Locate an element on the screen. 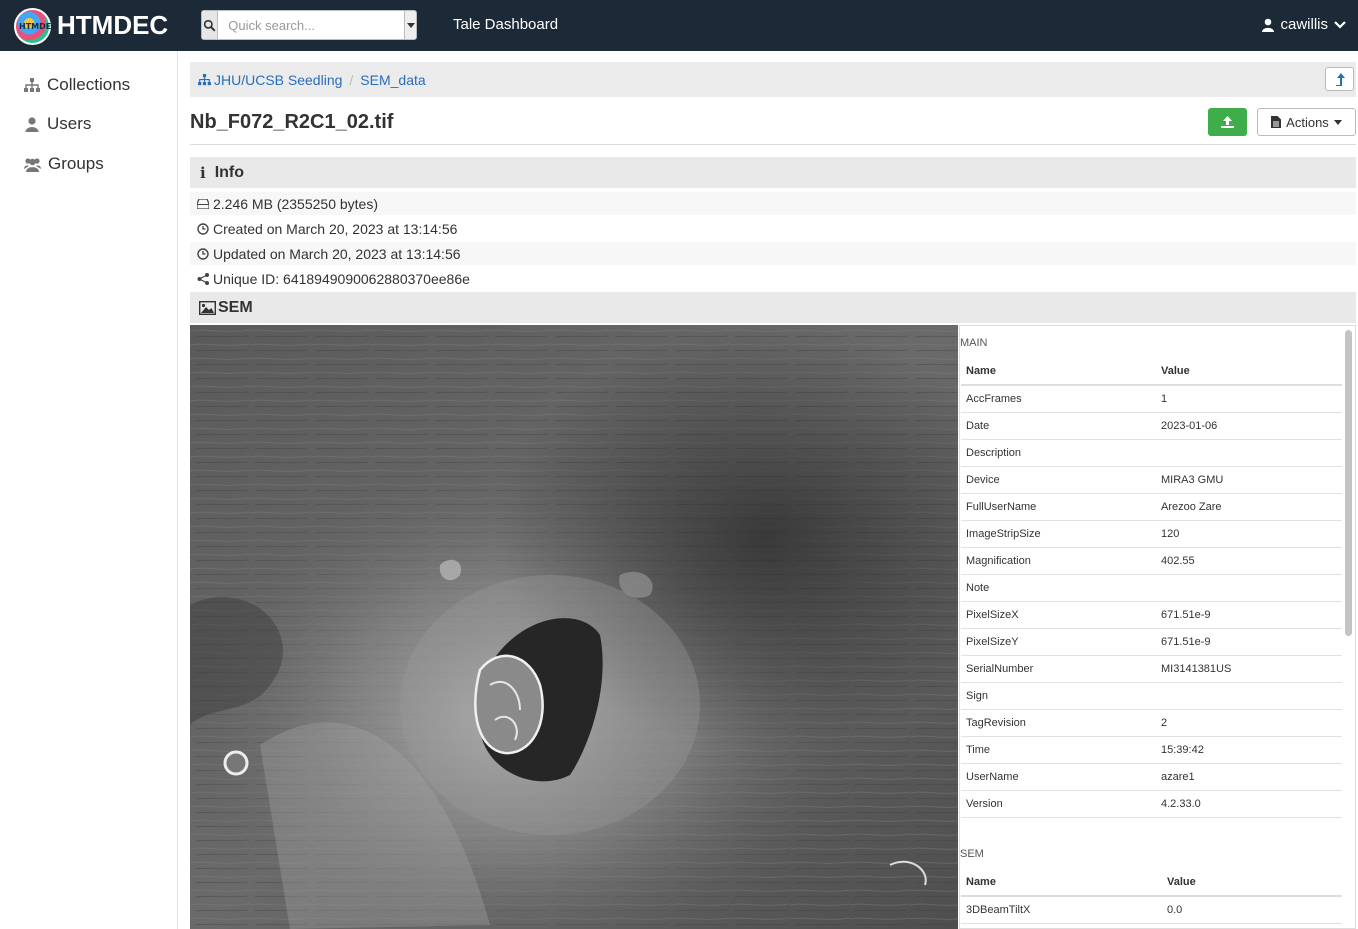 This screenshot has height=929, width=1358. sidebar-item-groups: Groups is located at coordinates (64, 164).